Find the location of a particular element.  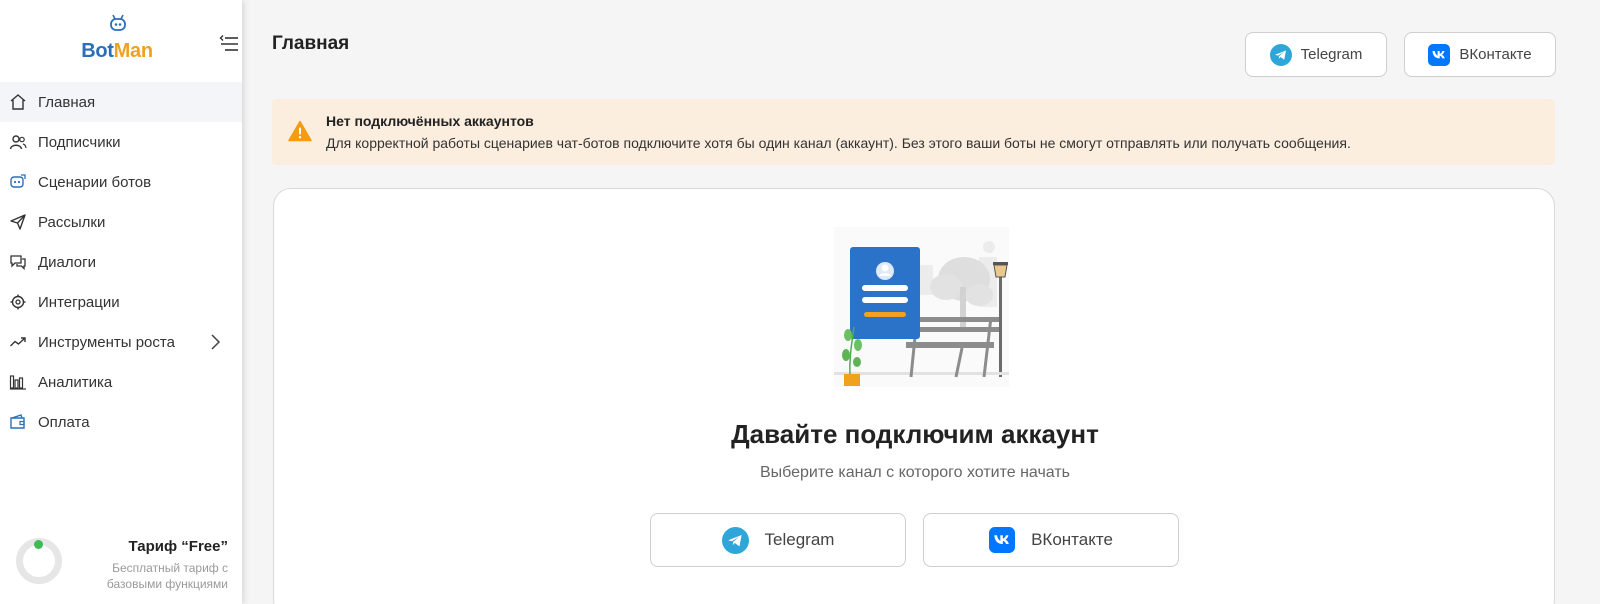

sidebar-item-label: Подписчики is located at coordinates (79, 142).